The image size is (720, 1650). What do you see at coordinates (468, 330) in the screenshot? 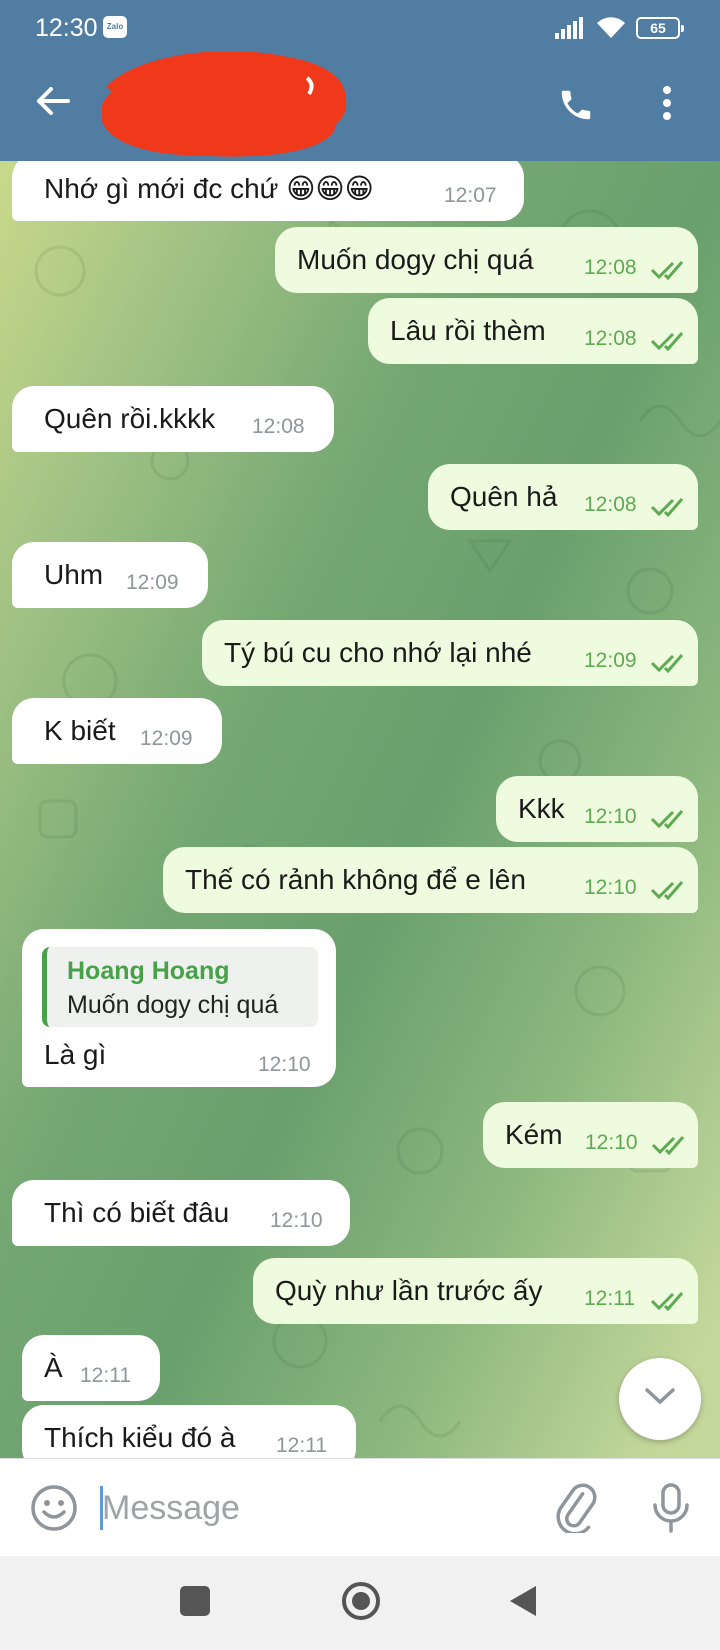
I see `message-text: Lâu rồi thèm` at bounding box center [468, 330].